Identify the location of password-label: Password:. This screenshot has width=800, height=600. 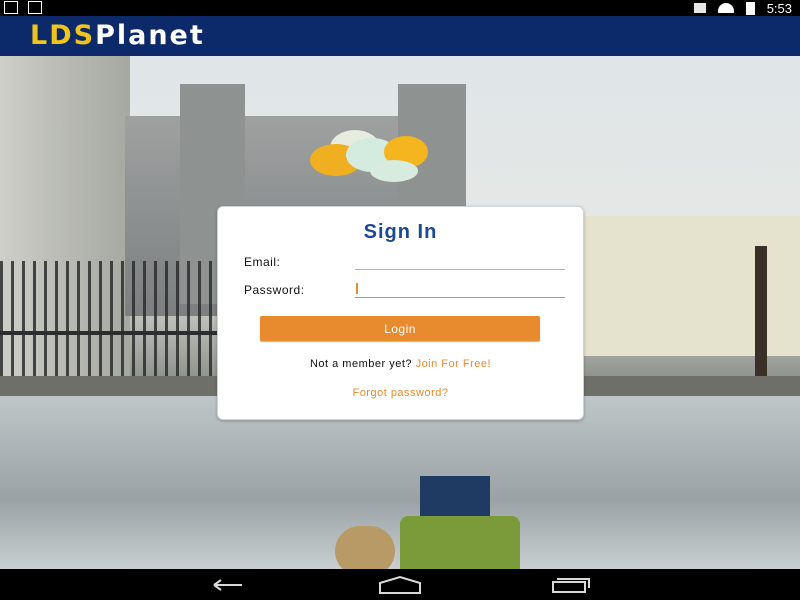
(274, 290).